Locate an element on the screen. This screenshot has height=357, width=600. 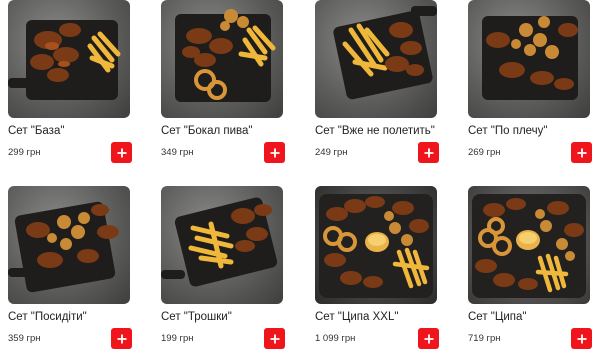
product-card: Сет "Трошки" 199 грн is located at coordinates (223, 271).